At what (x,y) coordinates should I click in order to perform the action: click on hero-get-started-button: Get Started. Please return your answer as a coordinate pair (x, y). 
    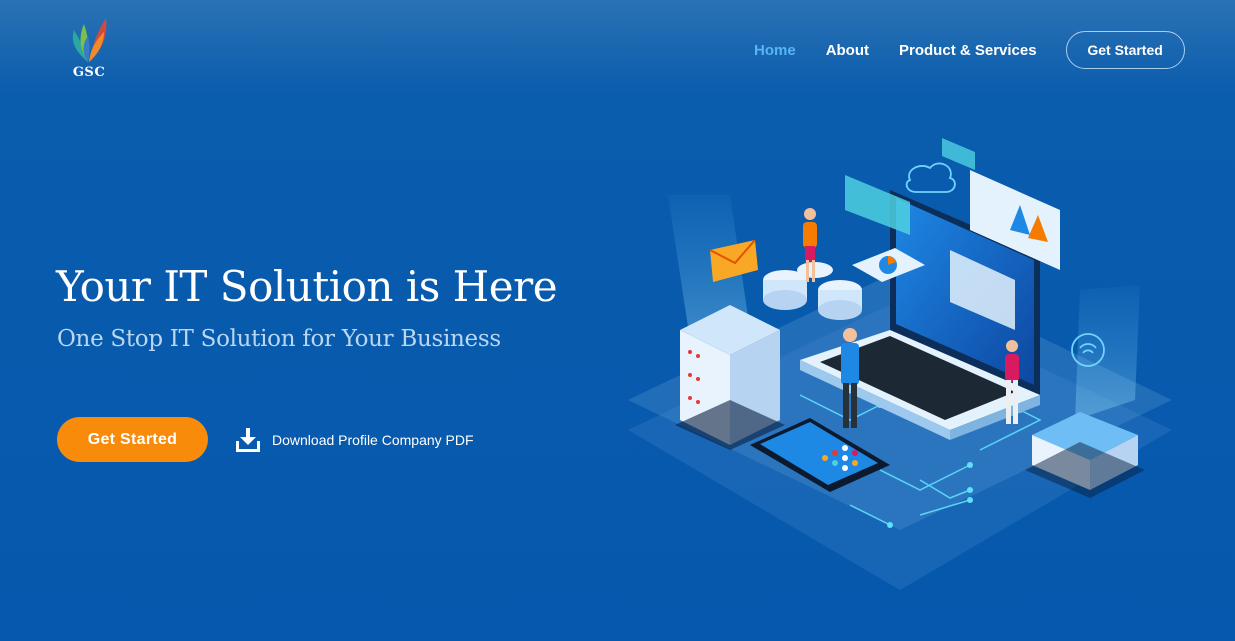
    Looking at the image, I should click on (132, 439).